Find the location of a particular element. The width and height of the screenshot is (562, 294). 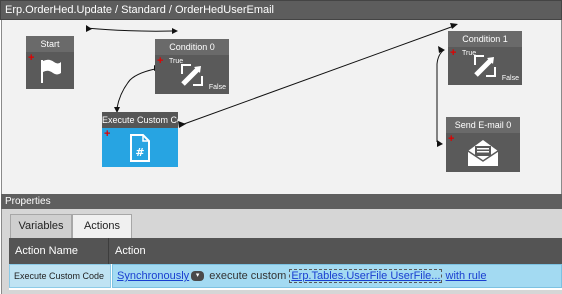

action-text: execute custom is located at coordinates (248, 276).